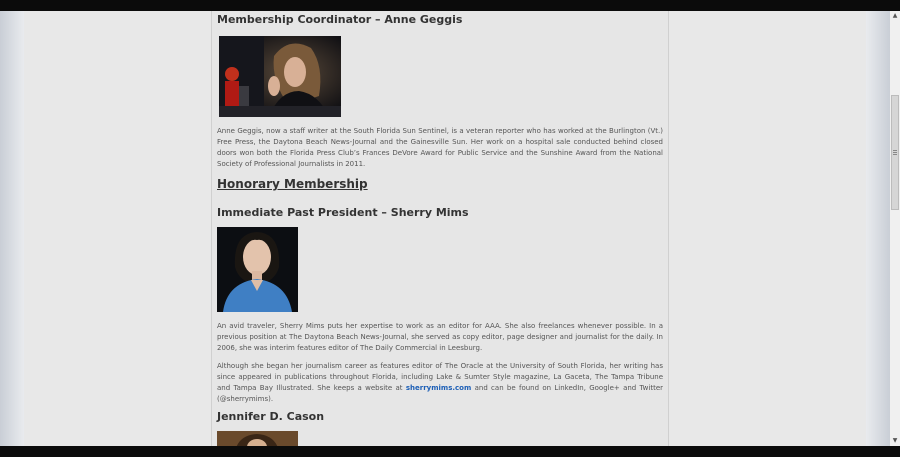 The height and width of the screenshot is (457, 900). Describe the element at coordinates (895, 441) in the screenshot. I see `arrow-down-icon: ▼` at that location.